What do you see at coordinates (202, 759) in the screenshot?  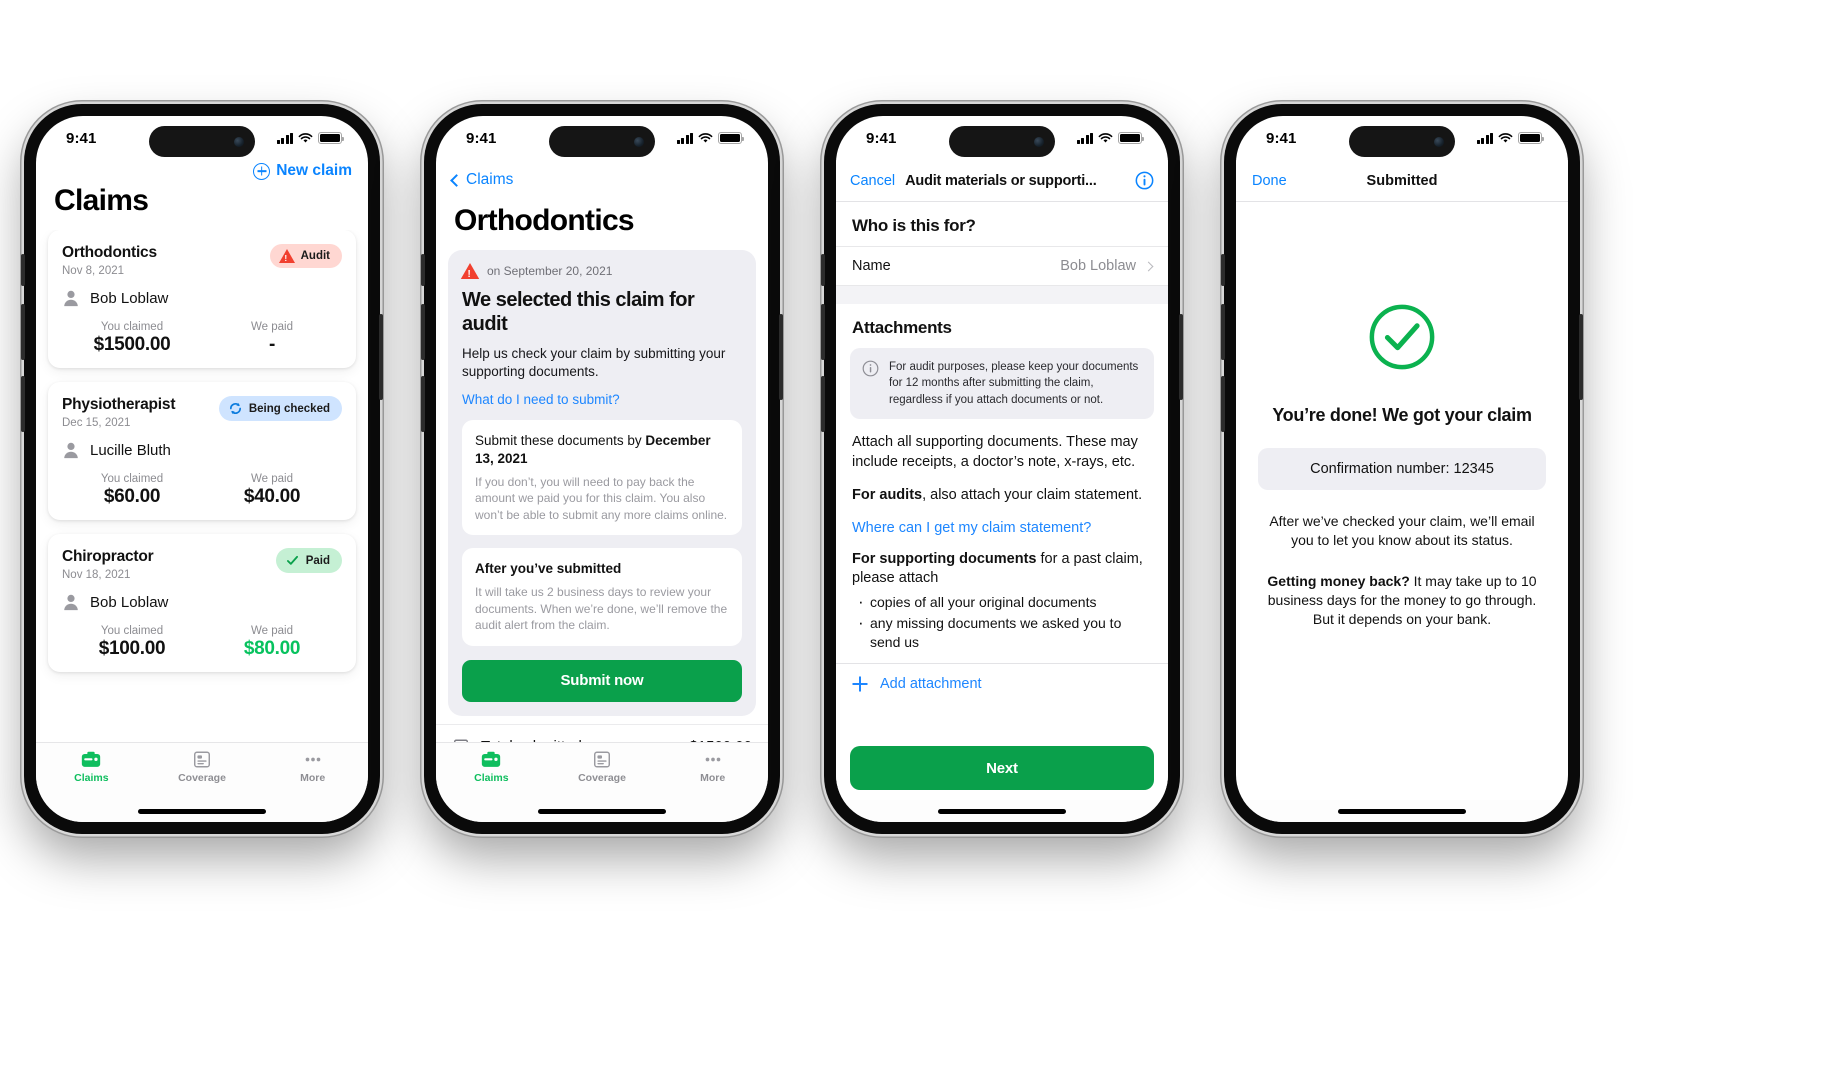 I see `coverage-icon` at bounding box center [202, 759].